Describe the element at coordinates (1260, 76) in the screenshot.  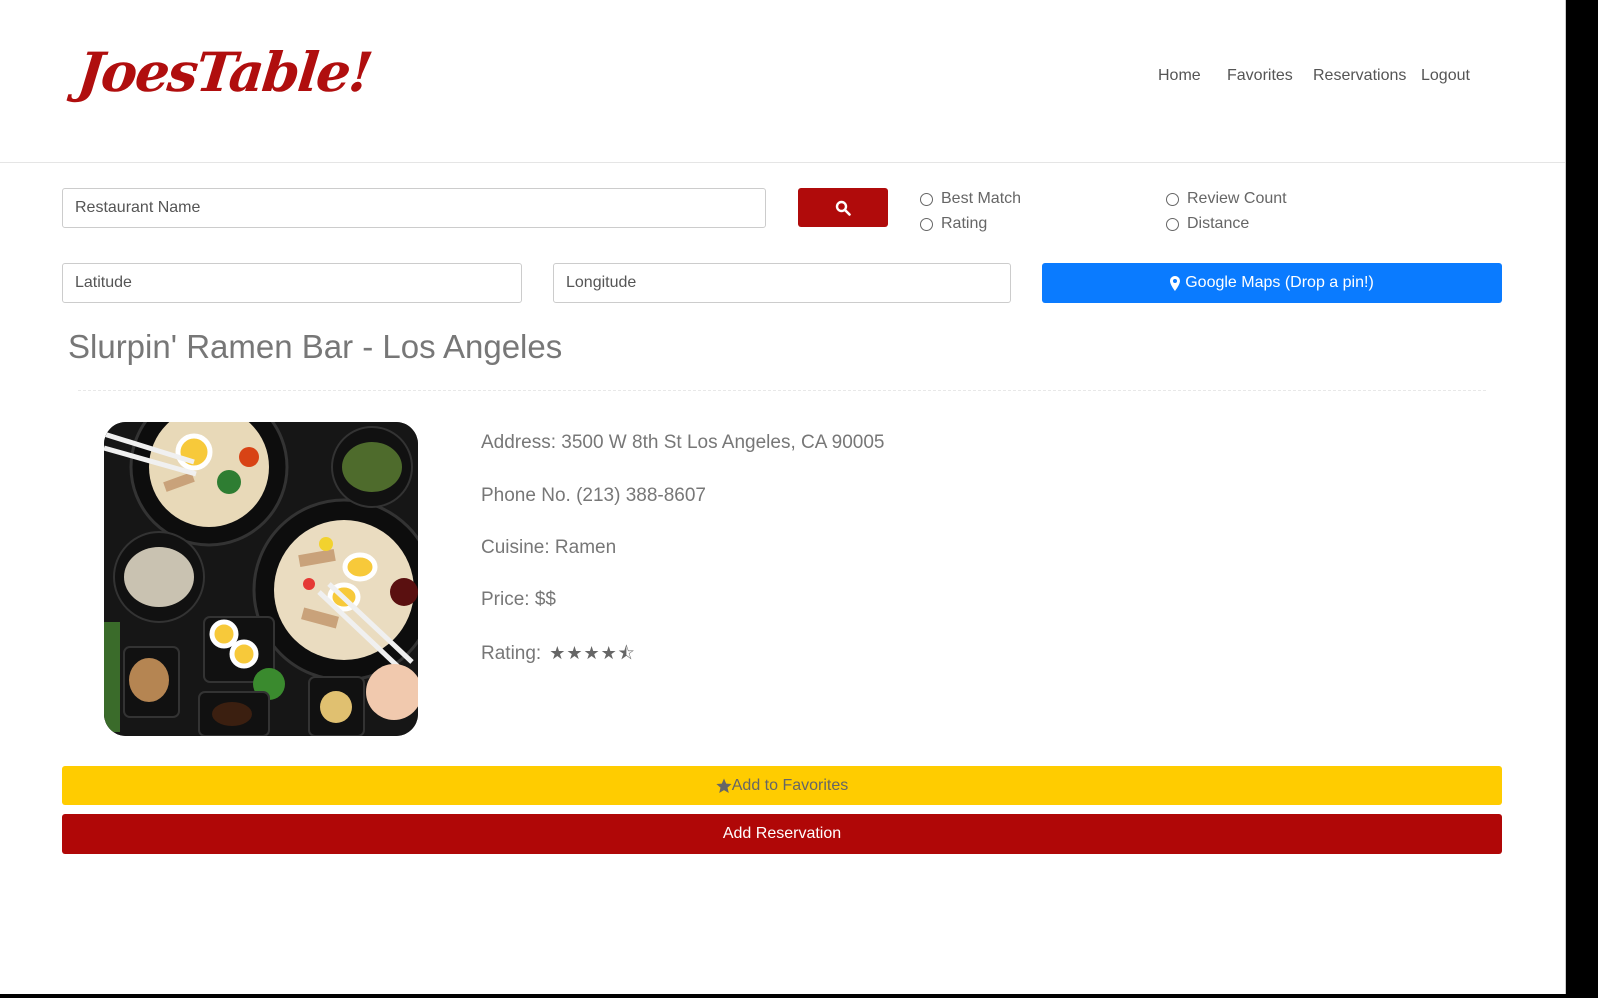
I see `nav-favorites: Favorites` at that location.